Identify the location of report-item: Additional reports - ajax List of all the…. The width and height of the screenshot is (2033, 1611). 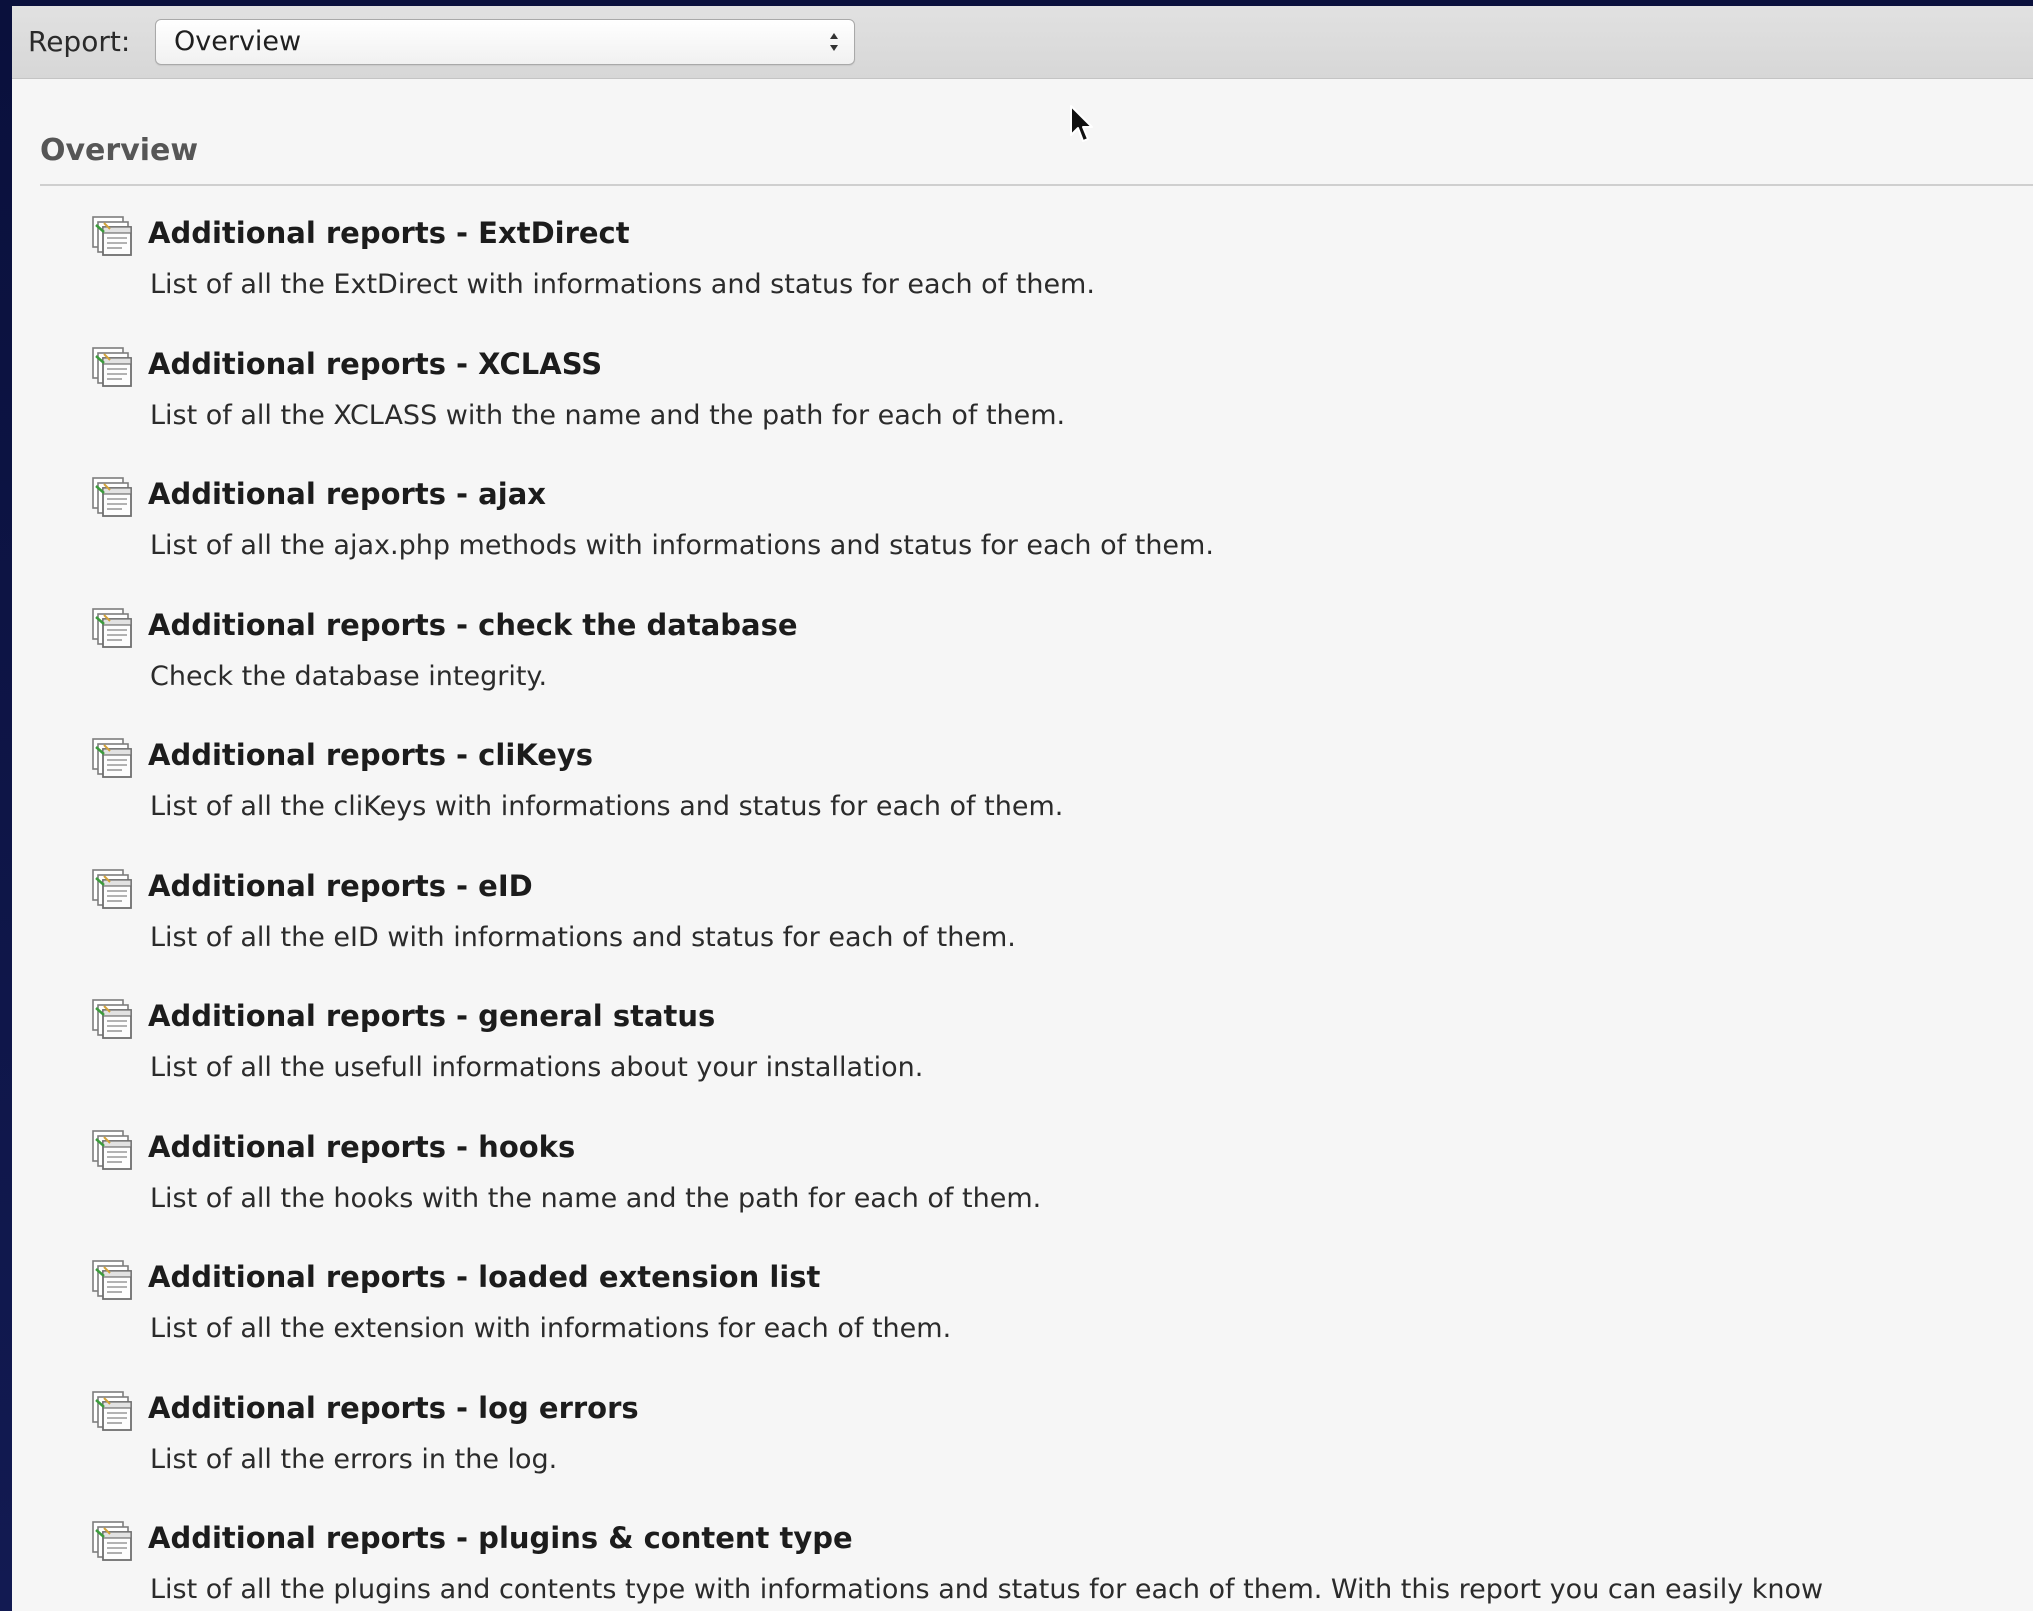
(1061, 525).